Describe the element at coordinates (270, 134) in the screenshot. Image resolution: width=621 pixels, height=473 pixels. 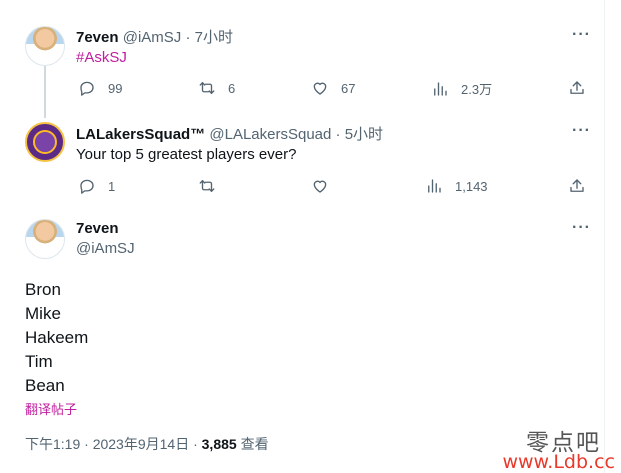
I see `tweet2-author-handle: @LALakersSquad` at that location.